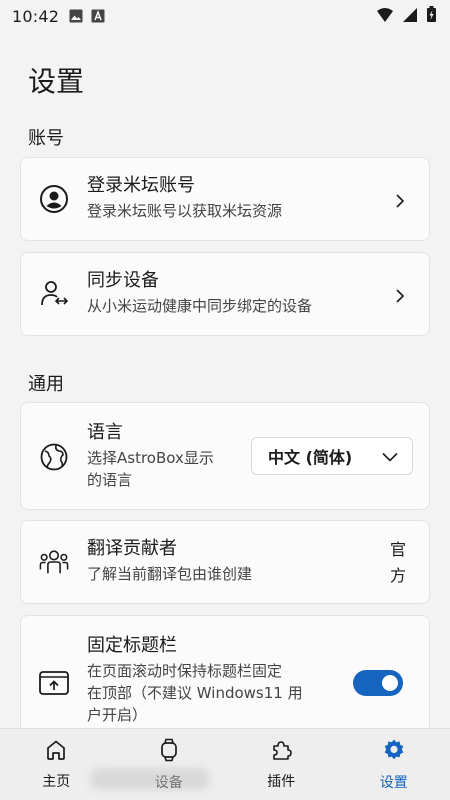  I want to click on sync-device-card: 同步设备 从小米运动健康中同步绑定的设备, so click(225, 294).